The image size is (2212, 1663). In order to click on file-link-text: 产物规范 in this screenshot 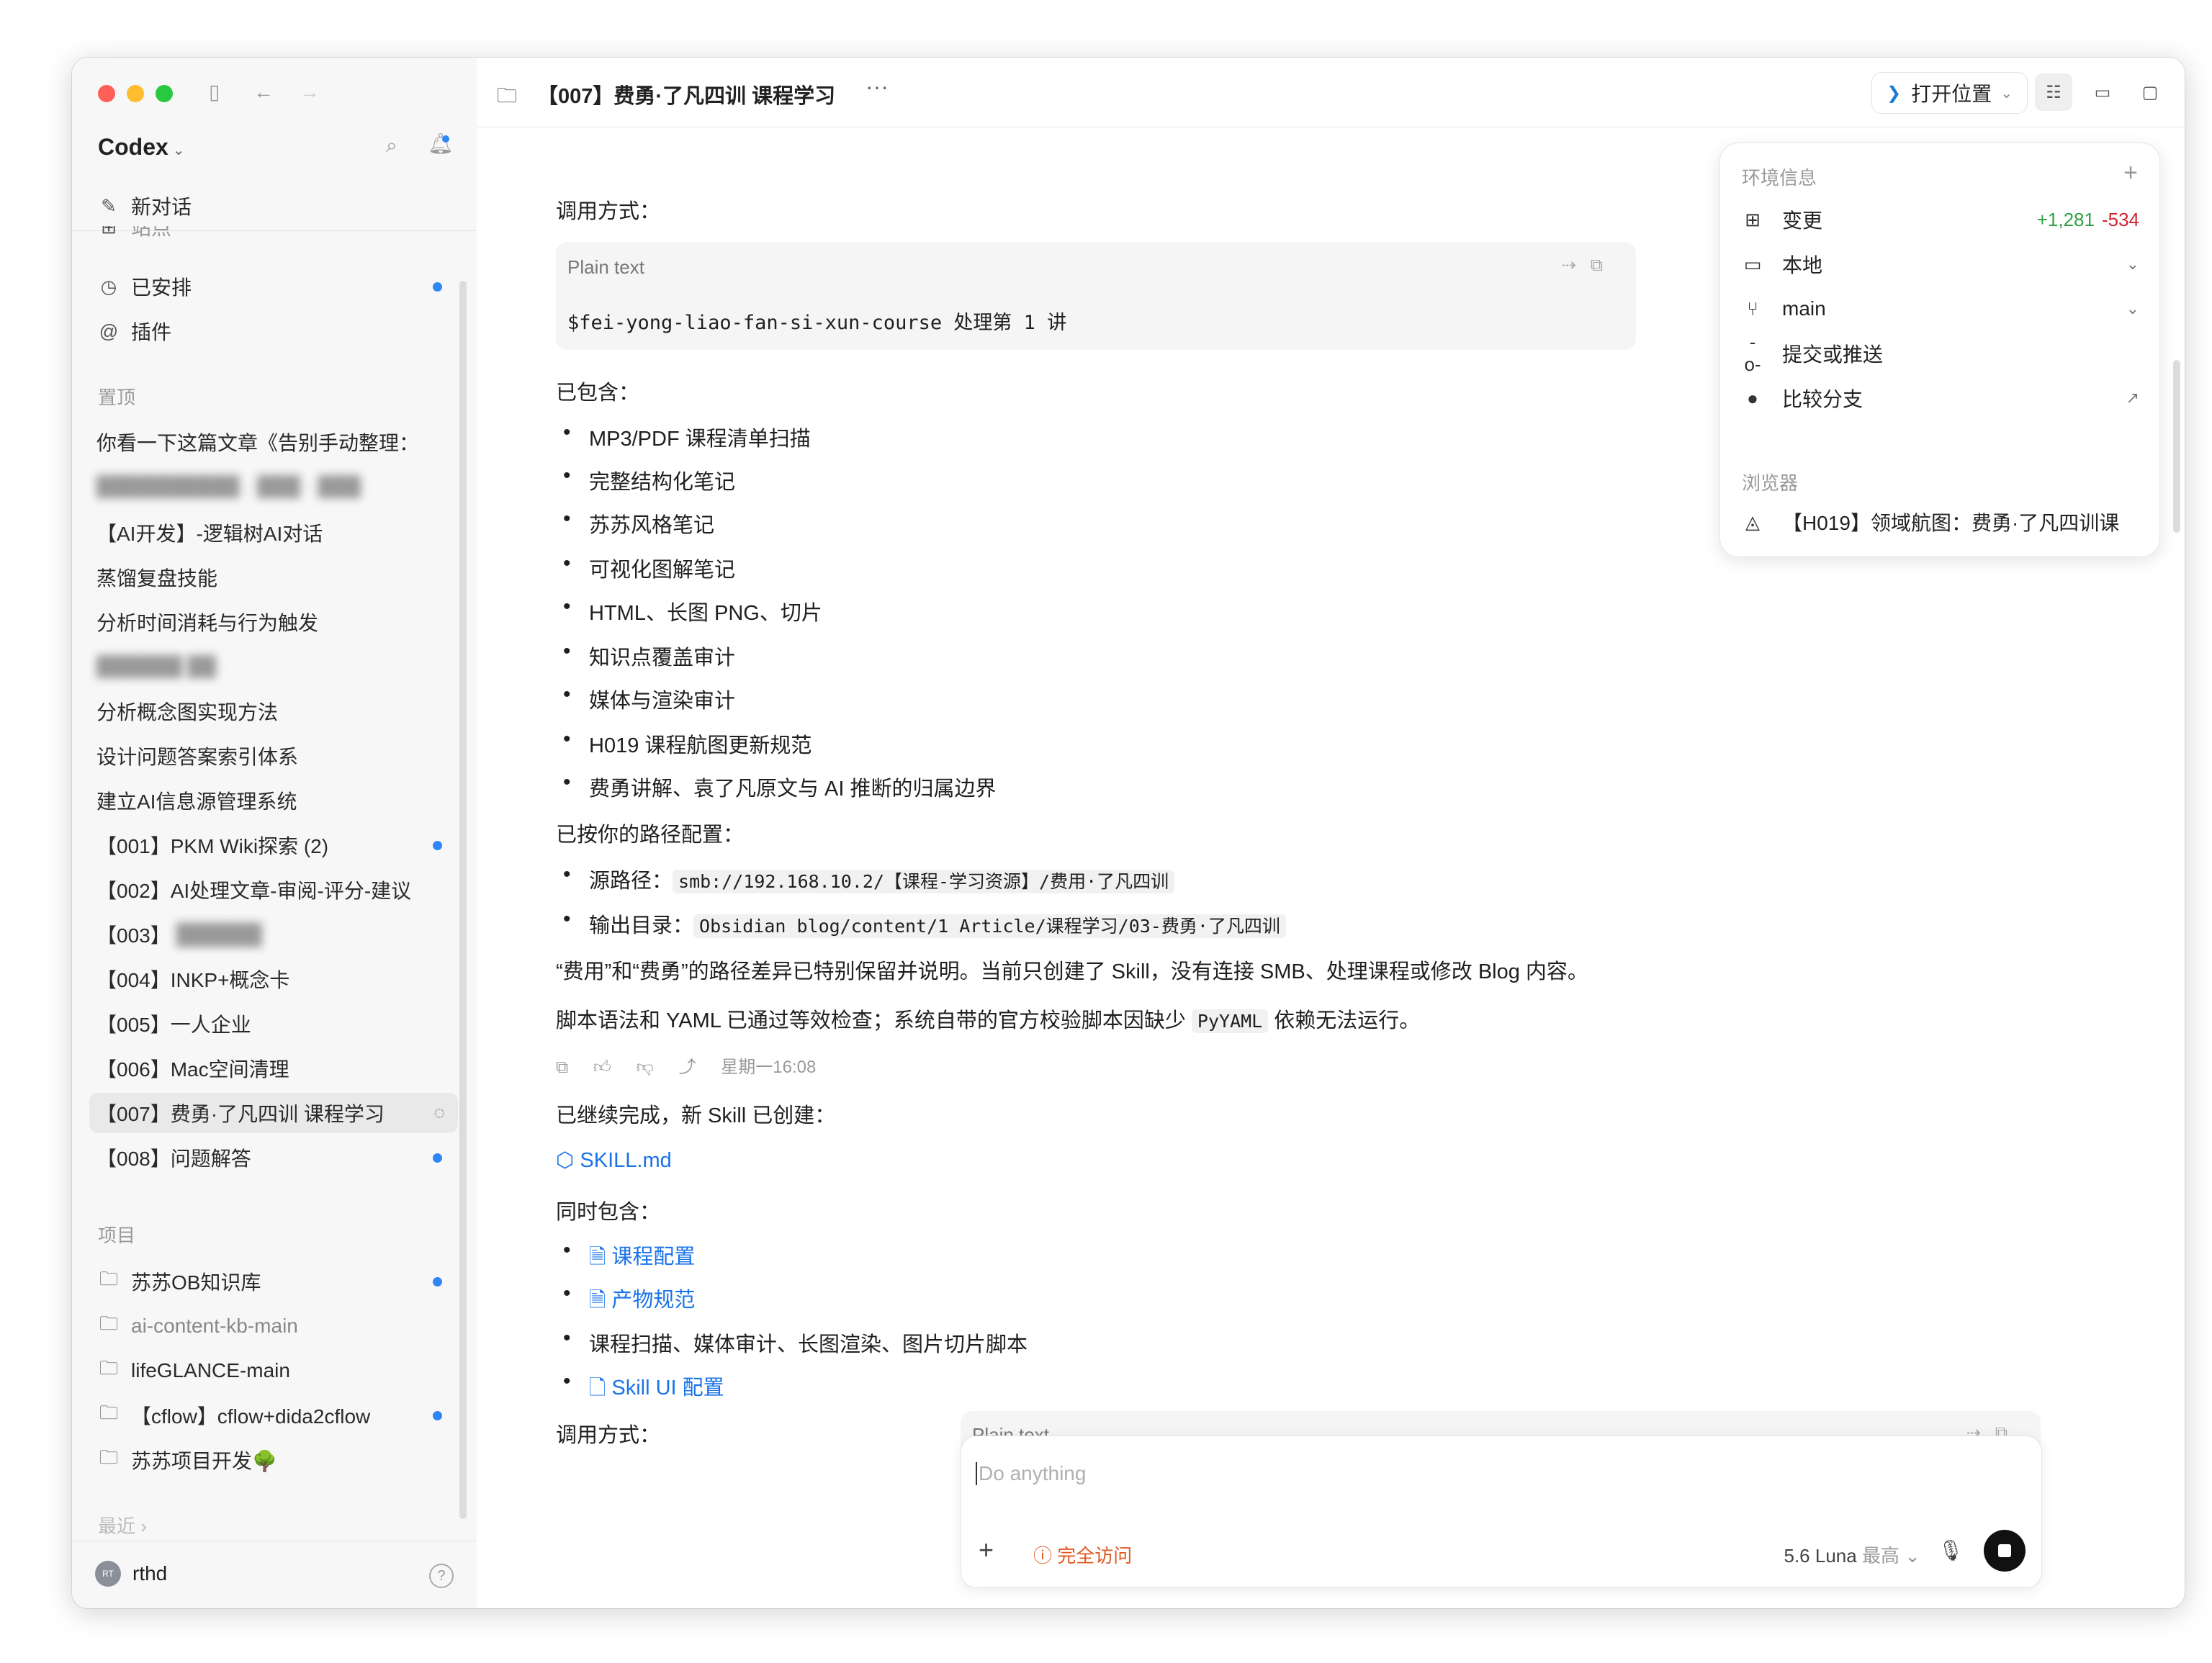, I will do `click(653, 1300)`.